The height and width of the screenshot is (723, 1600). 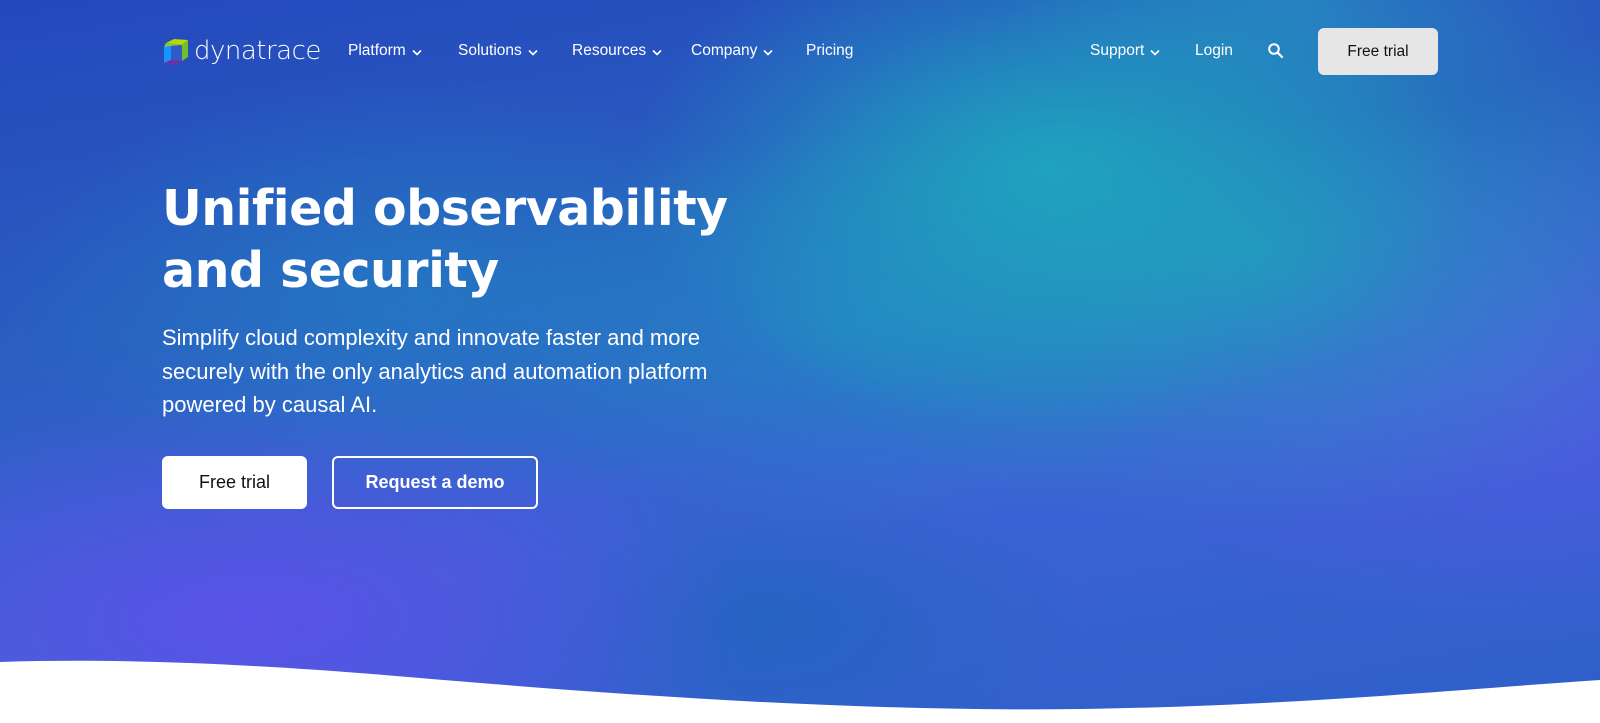 What do you see at coordinates (1378, 51) in the screenshot?
I see `nav-free-trial-button: Free trial` at bounding box center [1378, 51].